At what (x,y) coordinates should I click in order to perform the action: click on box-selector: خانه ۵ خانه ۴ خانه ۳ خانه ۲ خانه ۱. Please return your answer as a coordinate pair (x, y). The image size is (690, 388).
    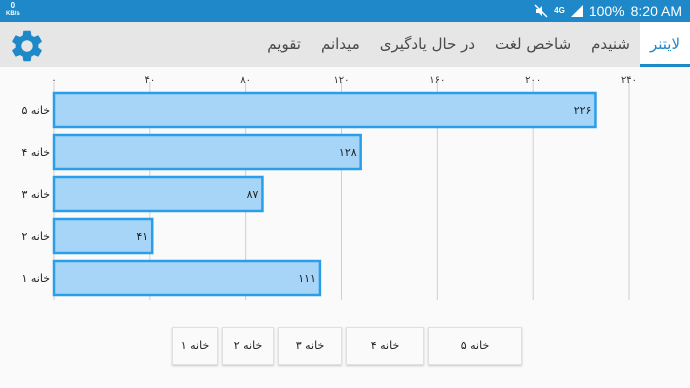
    Looking at the image, I should click on (347, 346).